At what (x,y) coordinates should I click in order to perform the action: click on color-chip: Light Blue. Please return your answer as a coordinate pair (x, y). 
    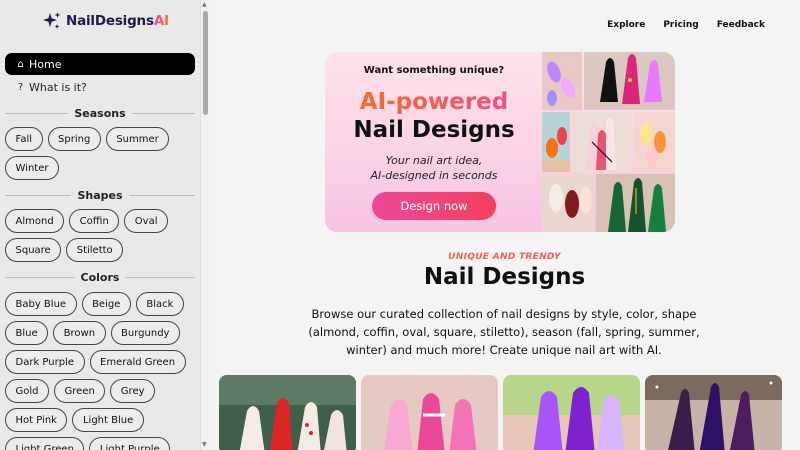
    Looking at the image, I should click on (108, 420).